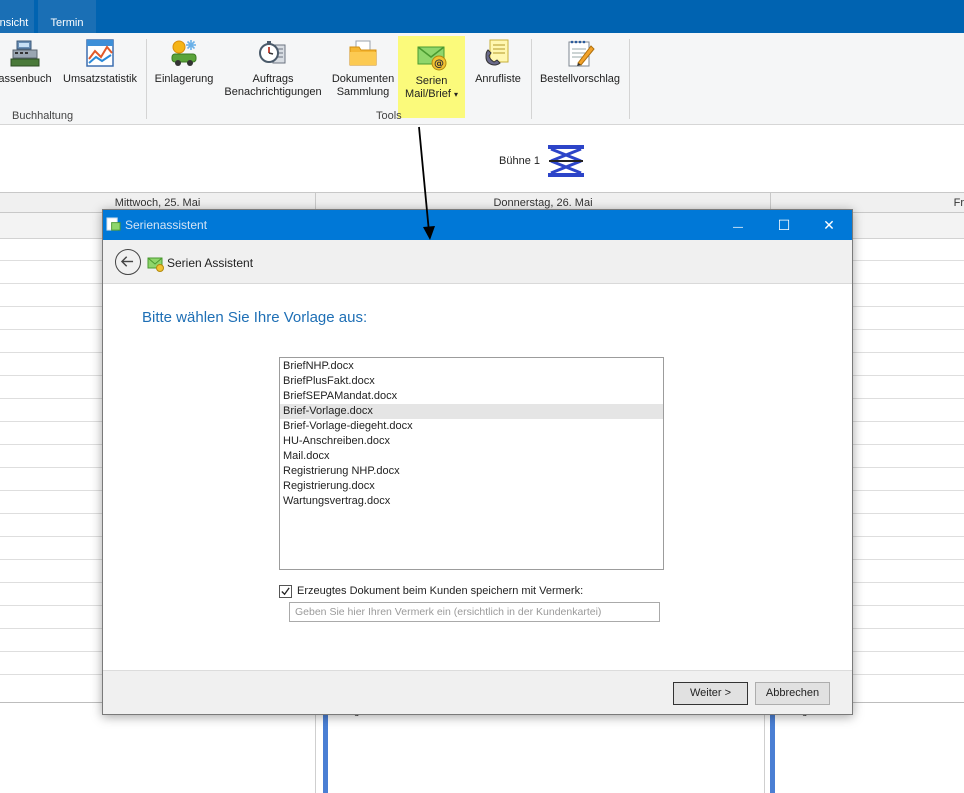 The height and width of the screenshot is (793, 964). I want to click on dialog-title-bar: Serienassistent — ☐ ✕, so click(477, 225).